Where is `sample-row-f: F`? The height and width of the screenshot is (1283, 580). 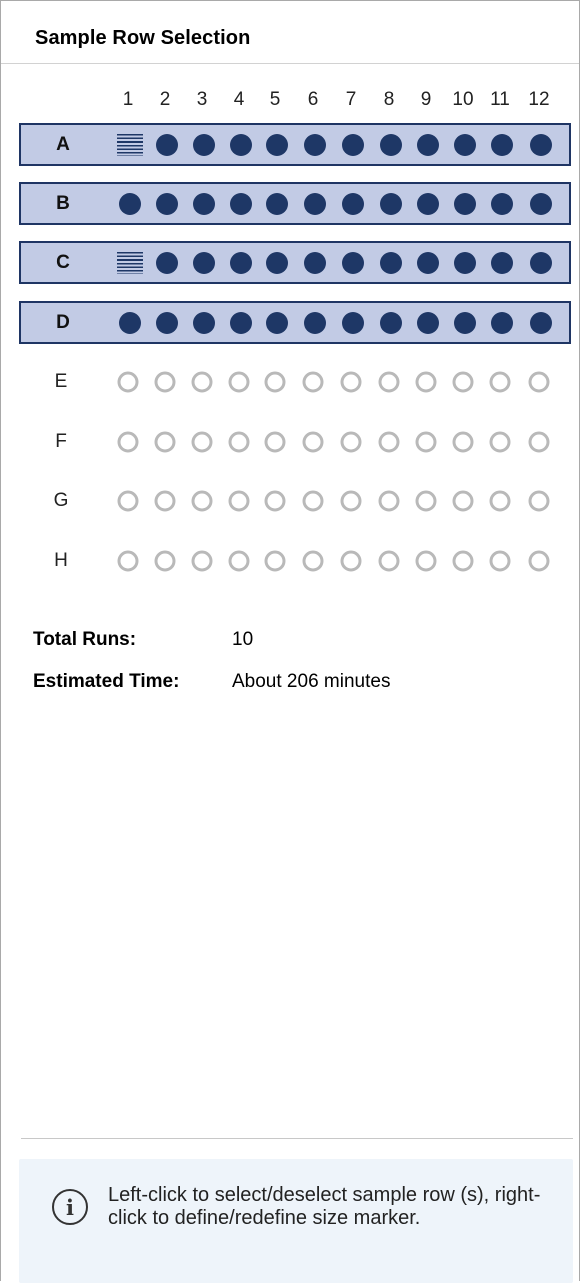 sample-row-f: F is located at coordinates (295, 441).